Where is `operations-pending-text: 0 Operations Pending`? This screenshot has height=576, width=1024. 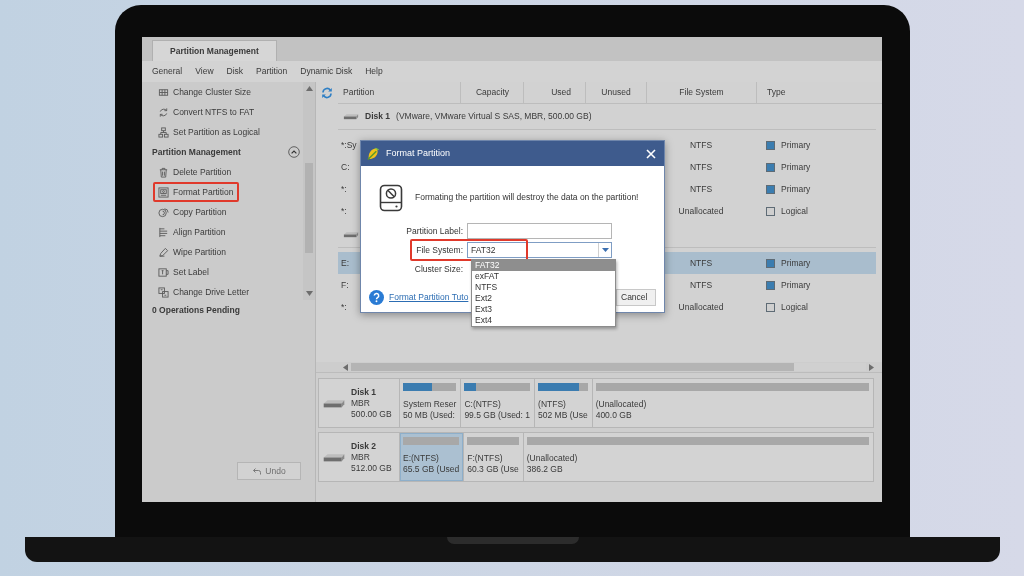 operations-pending-text: 0 Operations Pending is located at coordinates (195, 310).